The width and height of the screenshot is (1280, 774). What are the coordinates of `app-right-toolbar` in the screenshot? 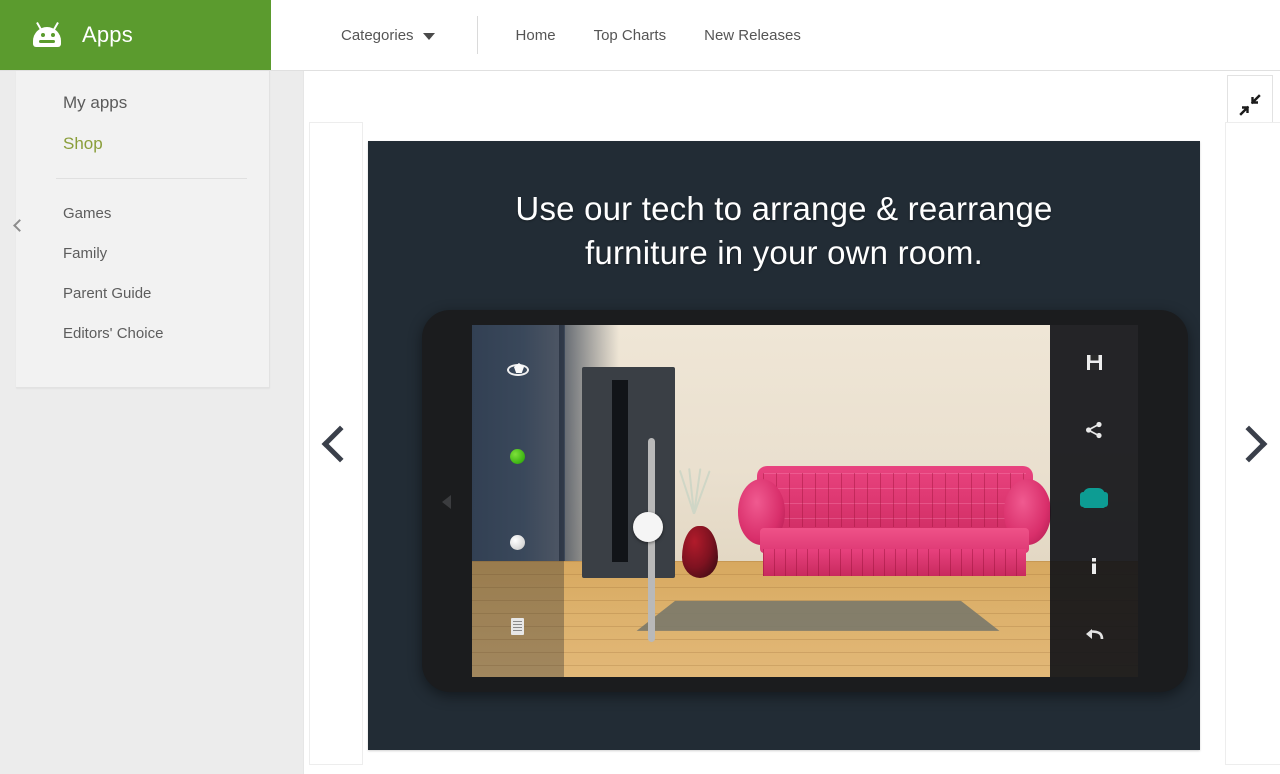 It's located at (1094, 501).